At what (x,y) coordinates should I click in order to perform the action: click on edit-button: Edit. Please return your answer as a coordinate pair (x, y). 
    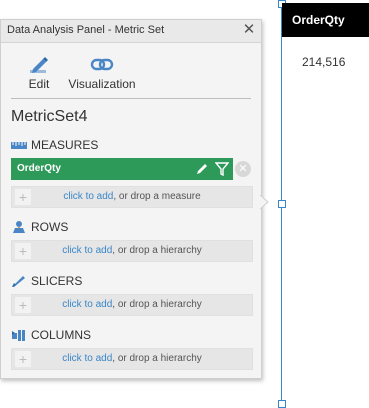
    Looking at the image, I should click on (39, 72).